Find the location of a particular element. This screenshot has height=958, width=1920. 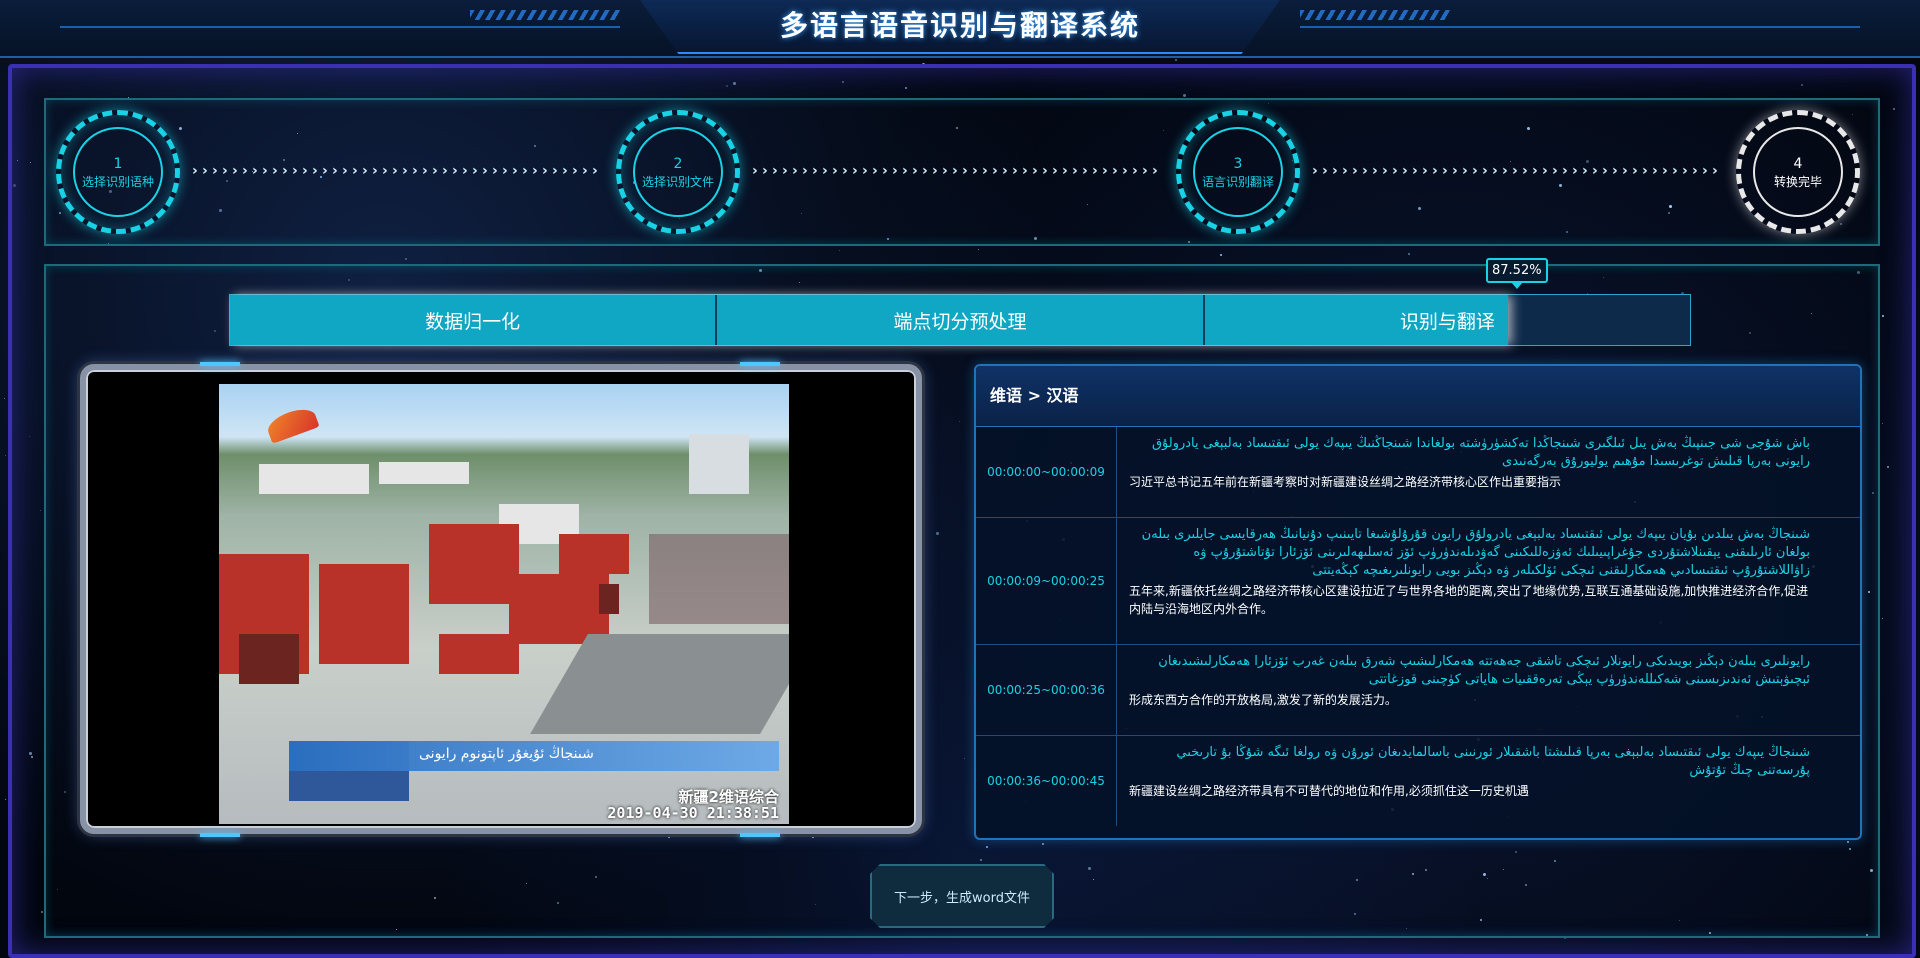

segment-time: 00:00:09~00:00:25 is located at coordinates (1046, 581).